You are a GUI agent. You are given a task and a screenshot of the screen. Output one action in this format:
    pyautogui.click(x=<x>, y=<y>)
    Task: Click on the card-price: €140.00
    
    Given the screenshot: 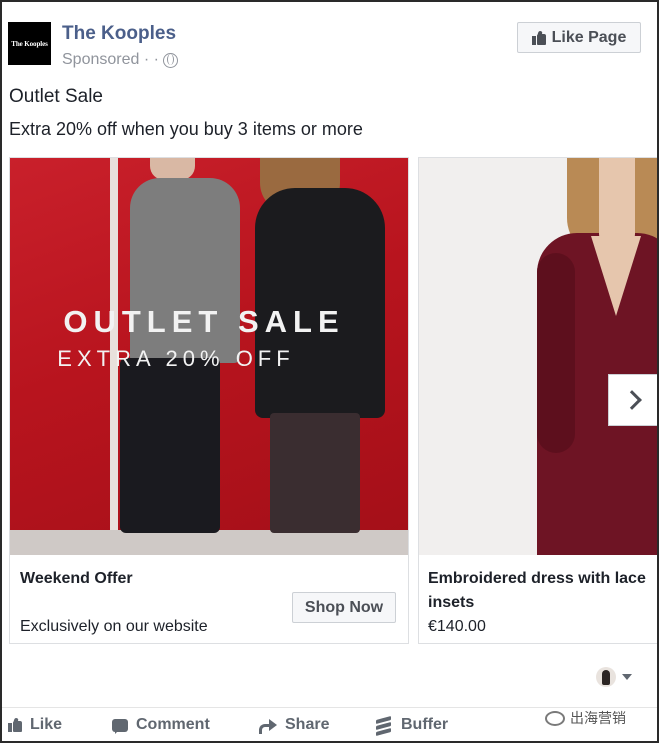 What is the action you would take?
    pyautogui.click(x=457, y=626)
    